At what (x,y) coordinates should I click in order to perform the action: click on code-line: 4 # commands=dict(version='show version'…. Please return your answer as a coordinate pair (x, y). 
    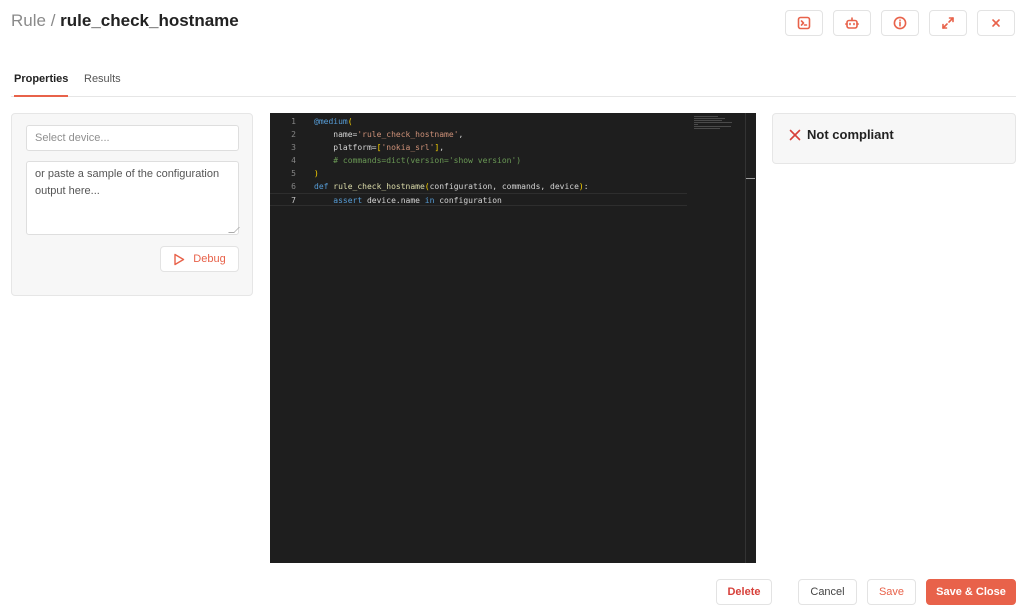
    Looking at the image, I should click on (480, 160).